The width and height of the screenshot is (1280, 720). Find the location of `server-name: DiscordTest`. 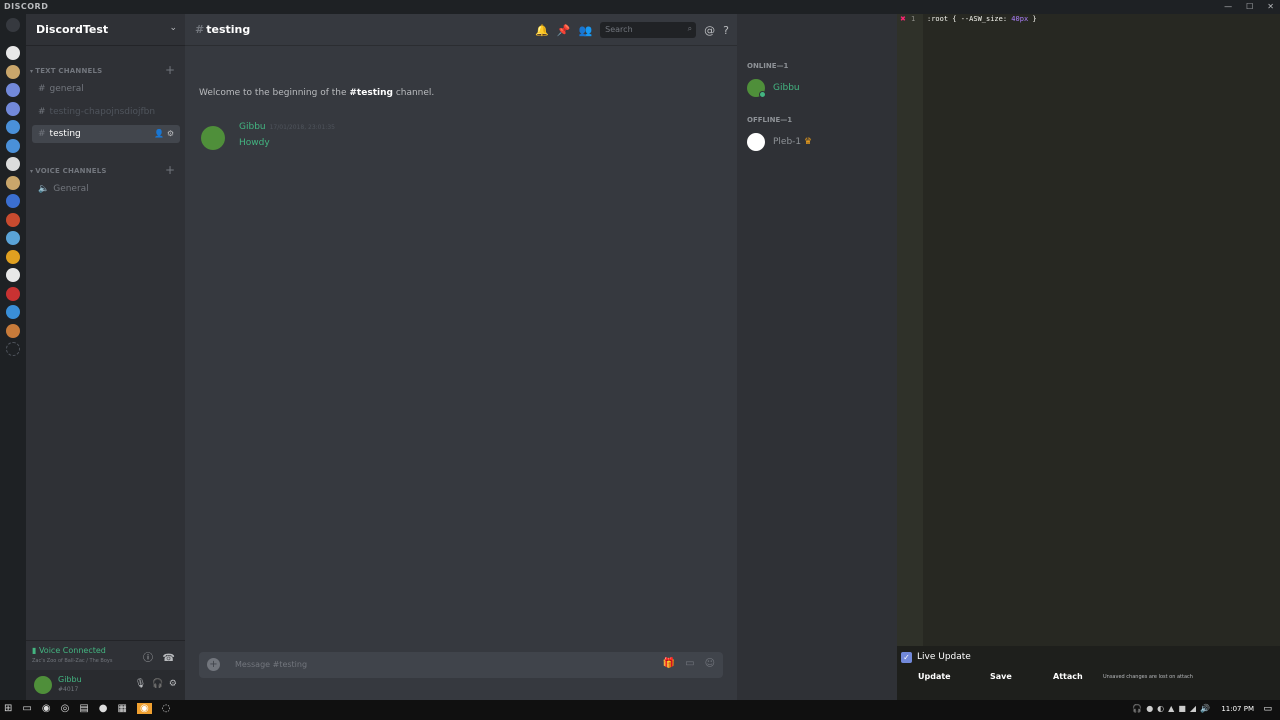

server-name: DiscordTest is located at coordinates (72, 29).